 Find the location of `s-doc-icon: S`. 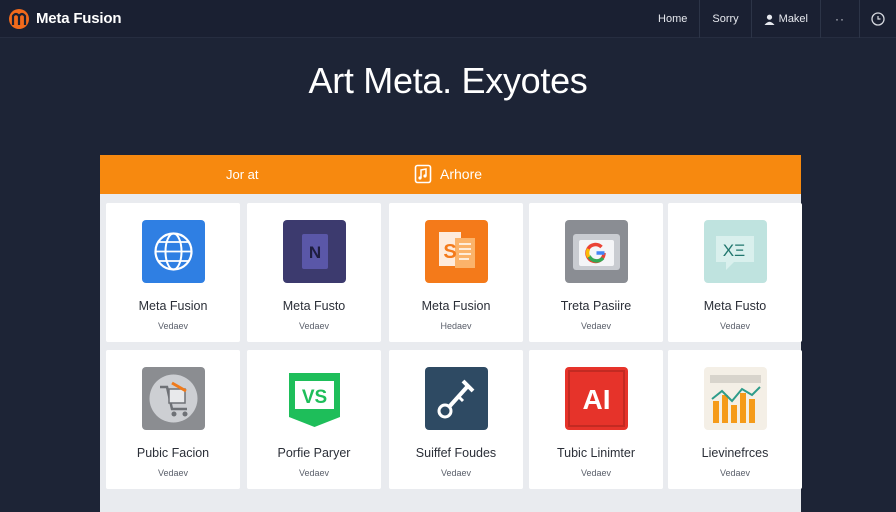

s-doc-icon: S is located at coordinates (456, 251).